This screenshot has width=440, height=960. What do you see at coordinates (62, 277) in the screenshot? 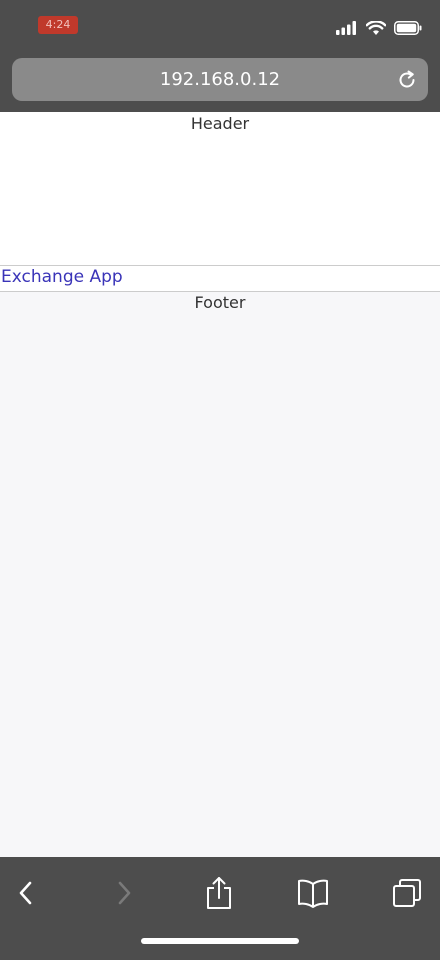
I see `exchange-app-link: Exchange App` at bounding box center [62, 277].